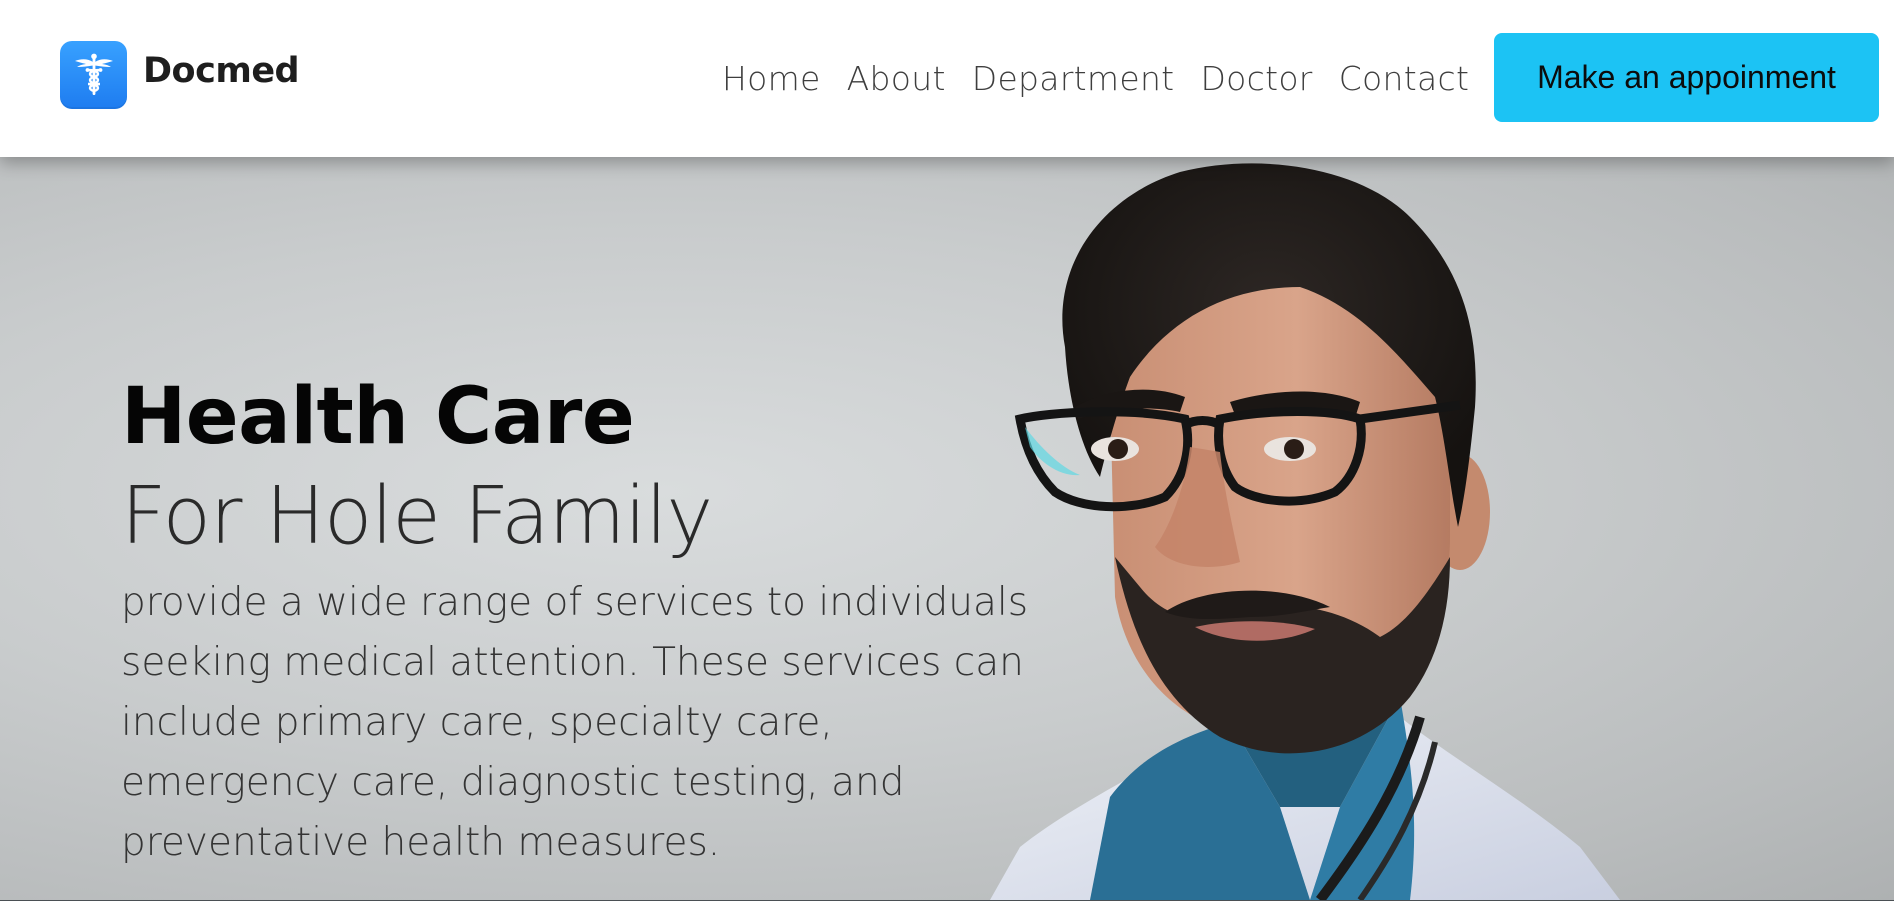 The height and width of the screenshot is (901, 1894). I want to click on nav-doctor-link: Doctor, so click(1256, 78).